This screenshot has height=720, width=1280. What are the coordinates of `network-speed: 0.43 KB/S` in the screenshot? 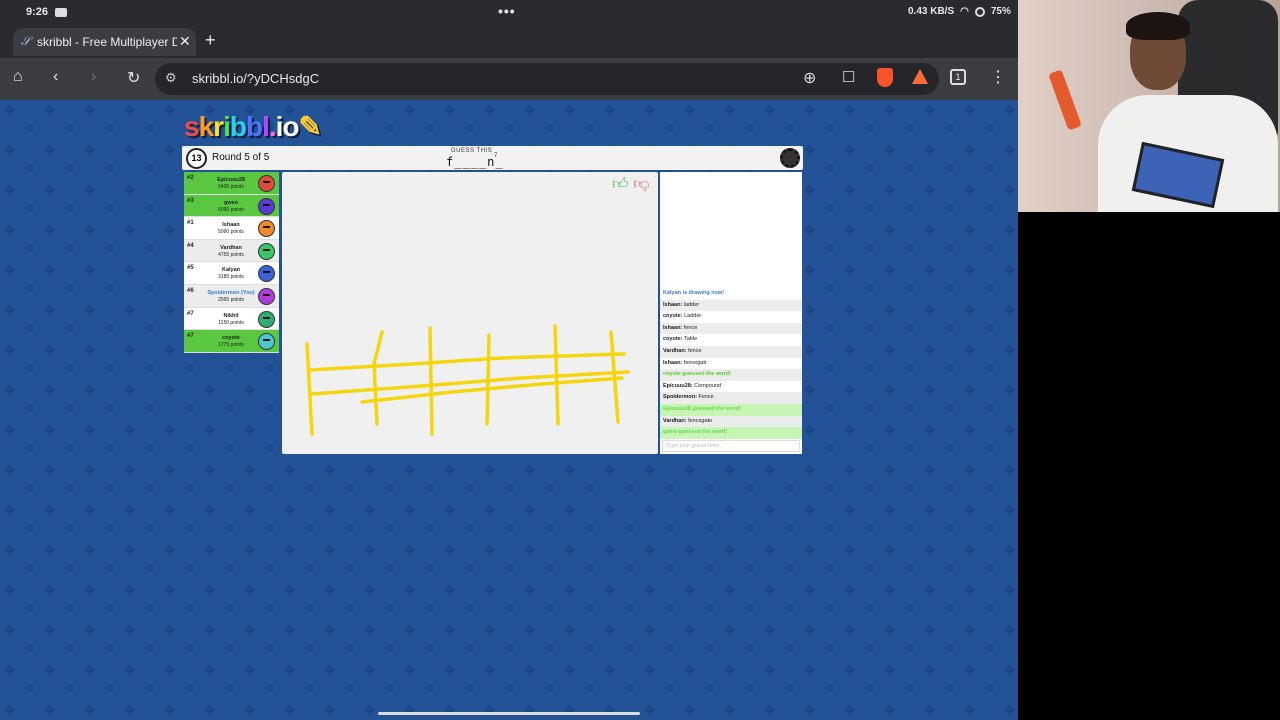 It's located at (931, 11).